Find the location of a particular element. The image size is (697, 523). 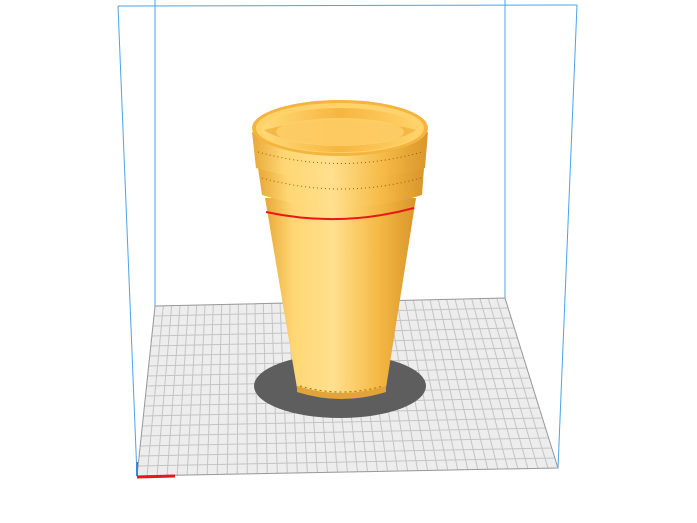

grid-line-v is located at coordinates (247, 388).